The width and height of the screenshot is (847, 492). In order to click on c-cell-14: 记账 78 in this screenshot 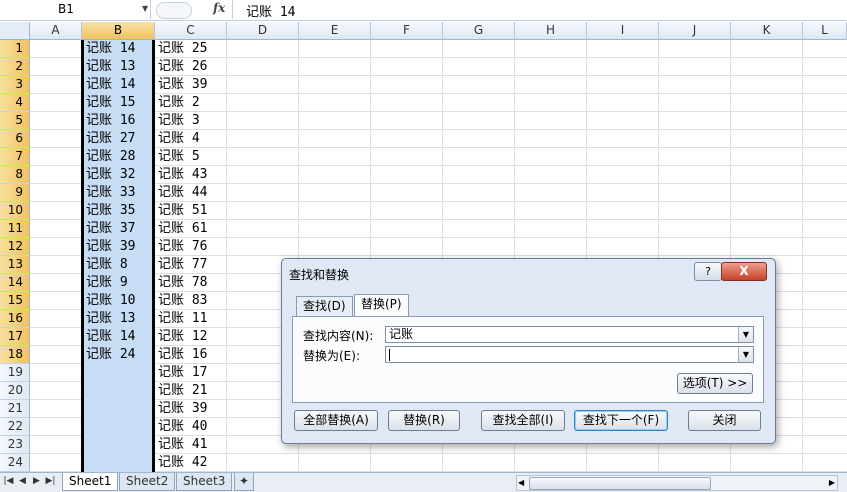, I will do `click(182, 283)`.